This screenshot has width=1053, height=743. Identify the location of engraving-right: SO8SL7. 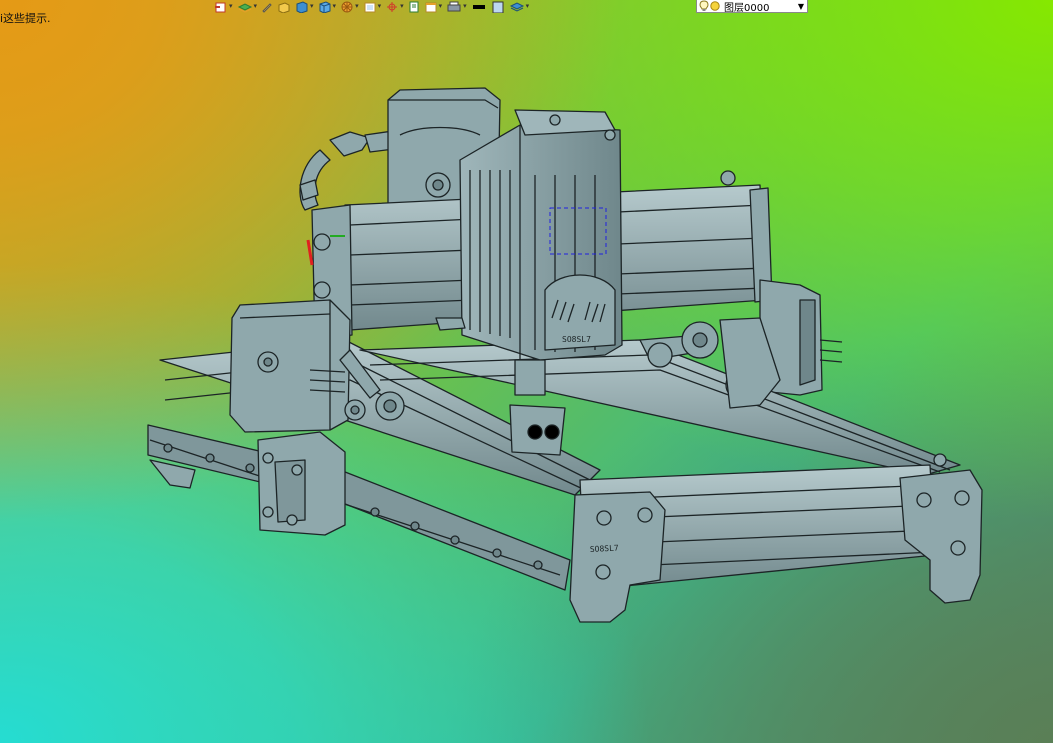
(576, 339).